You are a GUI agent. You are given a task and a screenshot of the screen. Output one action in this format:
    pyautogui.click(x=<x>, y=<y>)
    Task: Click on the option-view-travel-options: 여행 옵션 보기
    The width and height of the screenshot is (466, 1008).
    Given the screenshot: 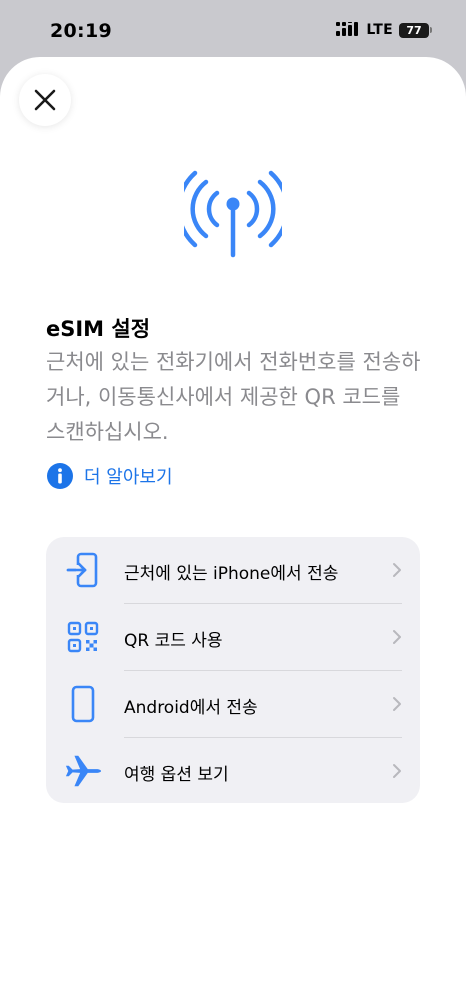 What is the action you would take?
    pyautogui.click(x=233, y=771)
    